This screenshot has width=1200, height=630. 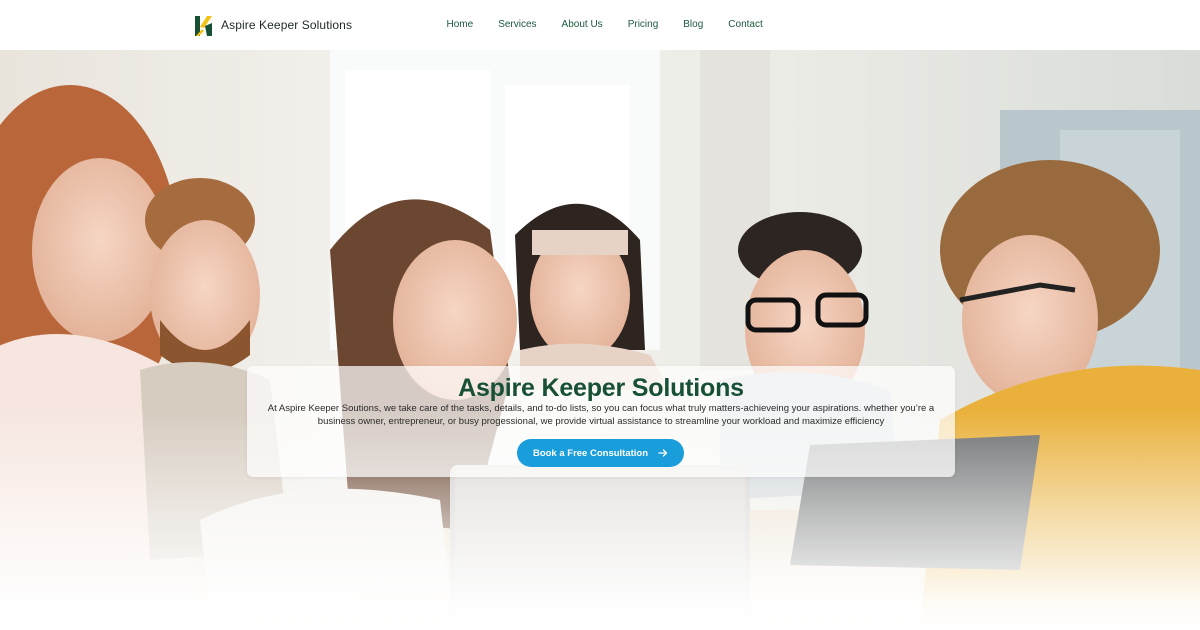 I want to click on nav-link-pricing: Pricing, so click(x=643, y=25).